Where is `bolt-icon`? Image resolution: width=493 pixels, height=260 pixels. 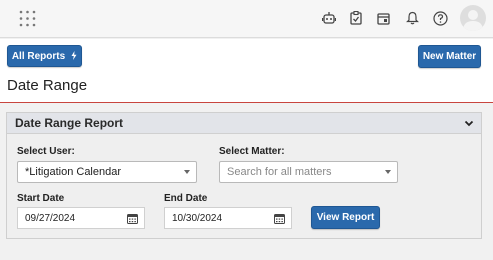
bolt-icon is located at coordinates (74, 56).